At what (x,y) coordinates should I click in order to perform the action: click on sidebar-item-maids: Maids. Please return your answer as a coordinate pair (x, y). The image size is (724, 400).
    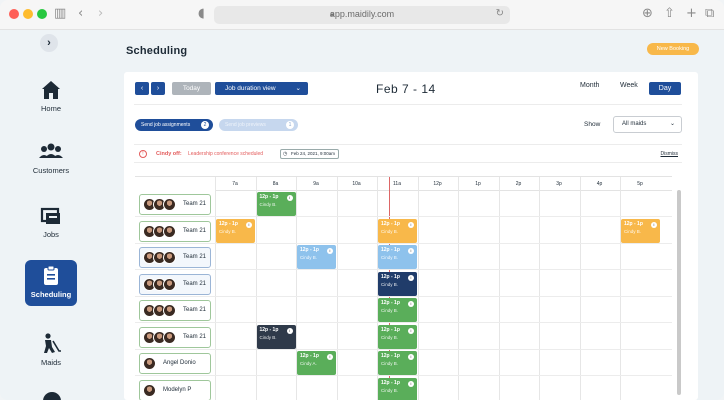
    Looking at the image, I should click on (51, 351).